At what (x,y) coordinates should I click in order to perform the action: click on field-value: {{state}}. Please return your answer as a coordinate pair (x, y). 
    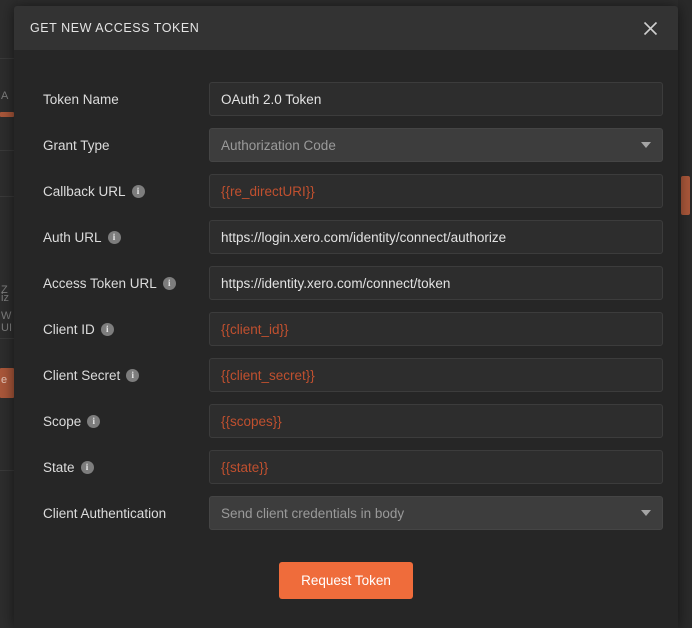
    Looking at the image, I should click on (245, 467).